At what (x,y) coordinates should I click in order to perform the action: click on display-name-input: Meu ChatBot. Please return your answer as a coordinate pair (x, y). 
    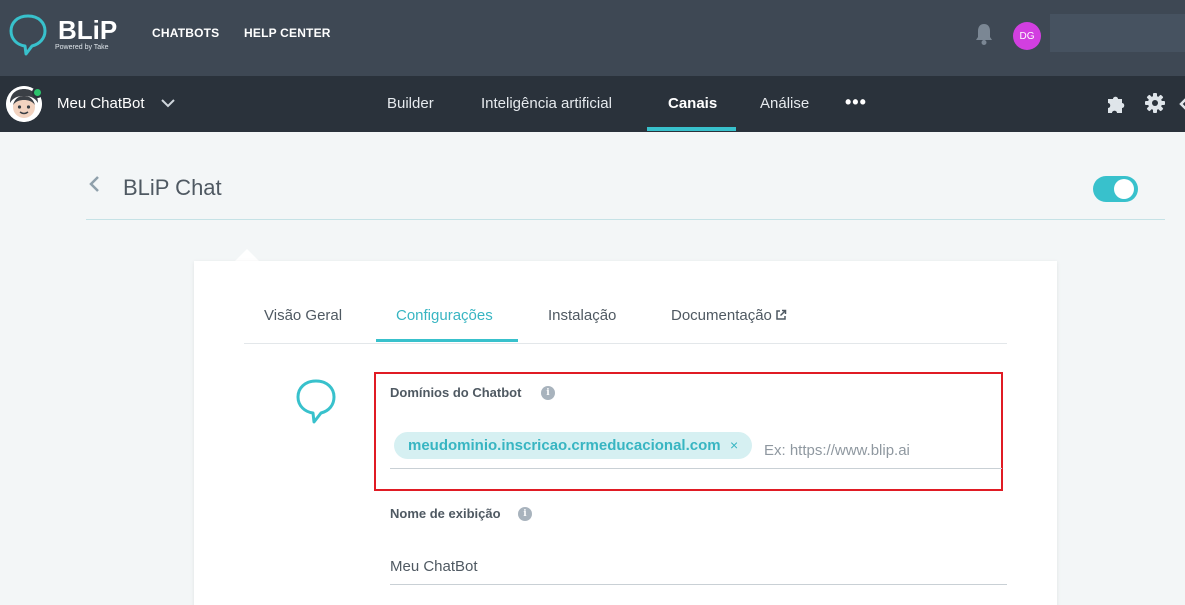
    Looking at the image, I should click on (434, 566).